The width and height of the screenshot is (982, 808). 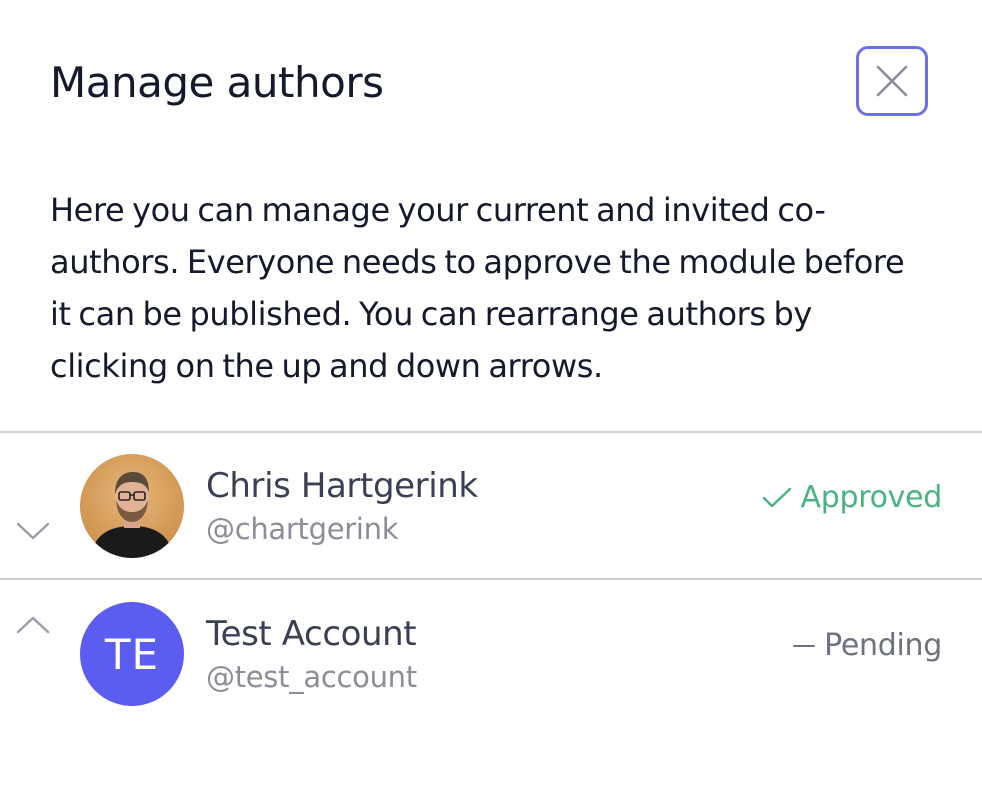 I want to click on avatar: TE, so click(x=132, y=654).